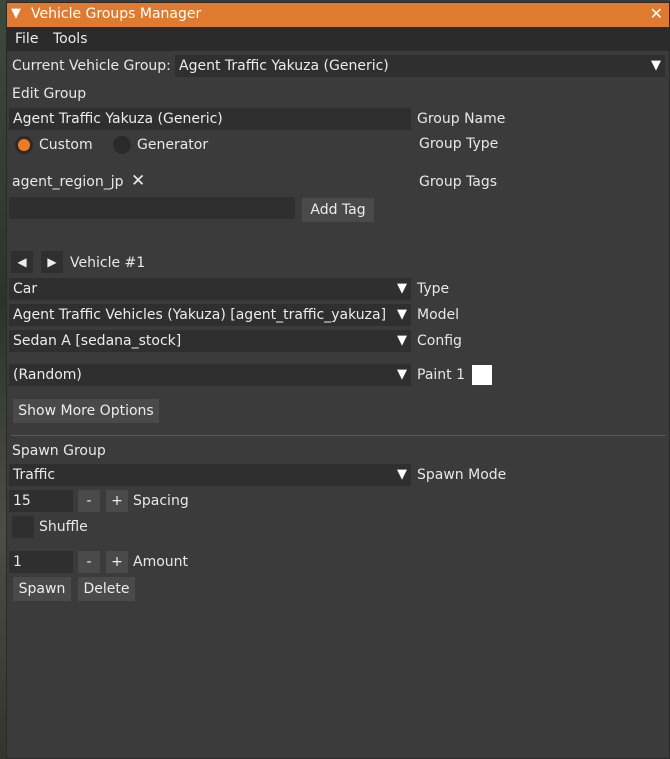 The height and width of the screenshot is (759, 670). What do you see at coordinates (152, 208) in the screenshot?
I see `tag-input` at bounding box center [152, 208].